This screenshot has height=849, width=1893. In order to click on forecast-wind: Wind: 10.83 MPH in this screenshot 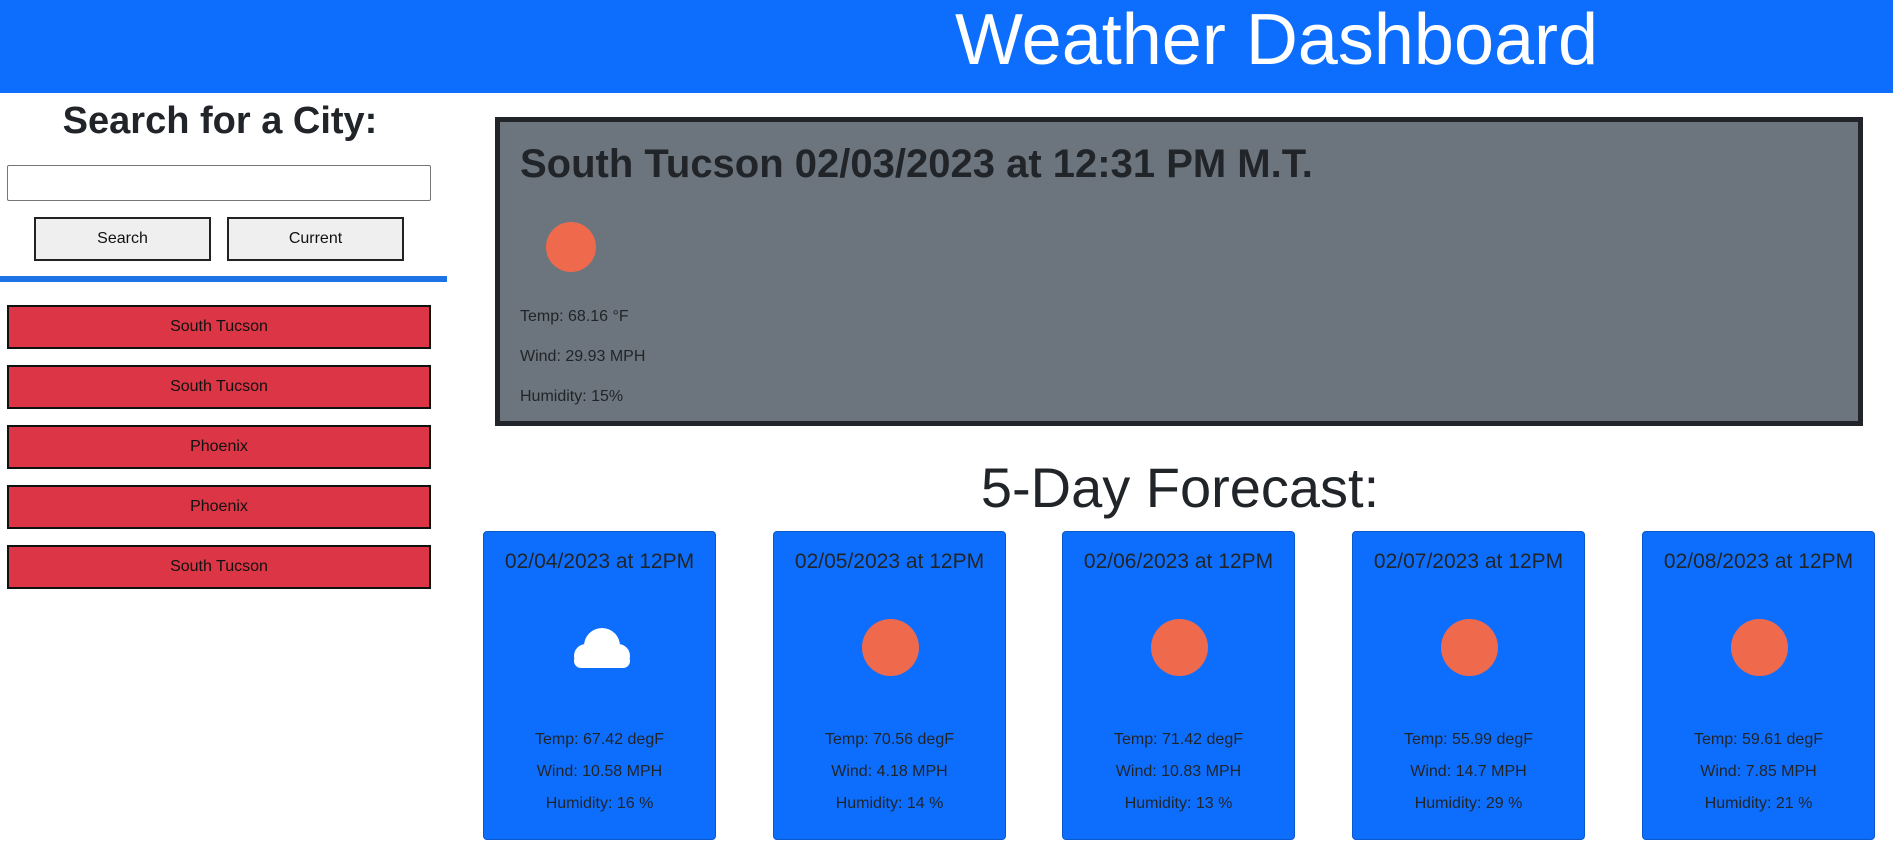, I will do `click(1178, 771)`.